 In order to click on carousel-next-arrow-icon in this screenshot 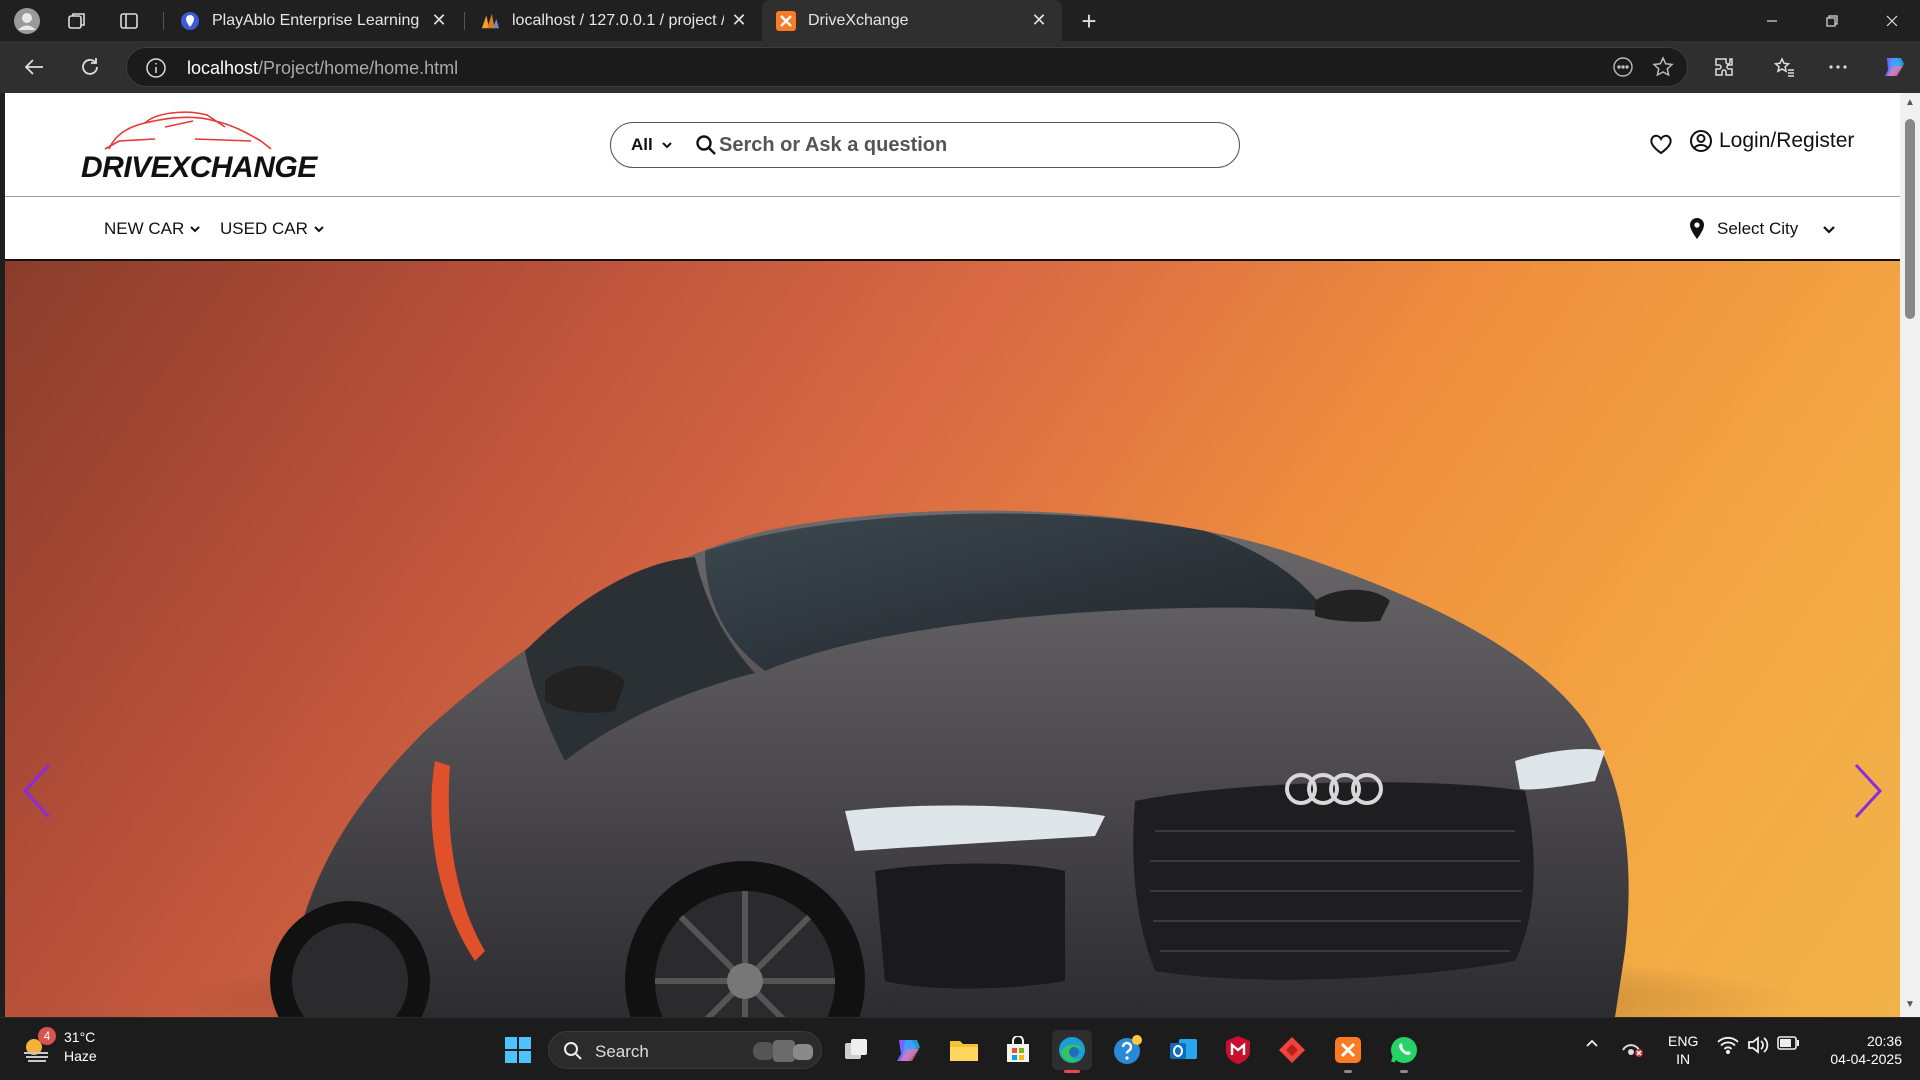, I will do `click(1868, 791)`.